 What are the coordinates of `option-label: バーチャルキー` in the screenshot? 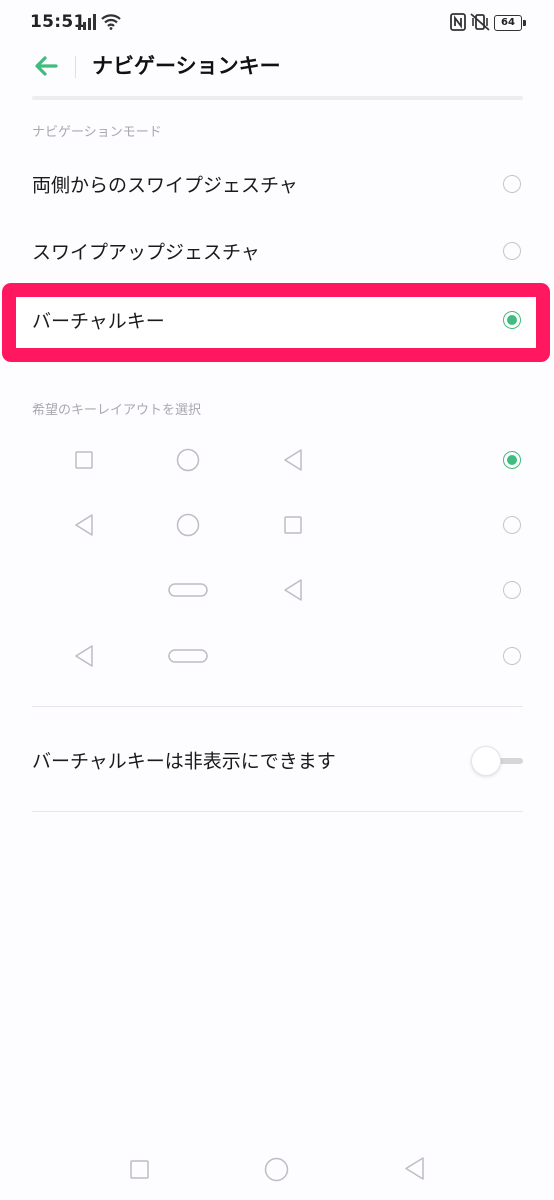 It's located at (98, 321).